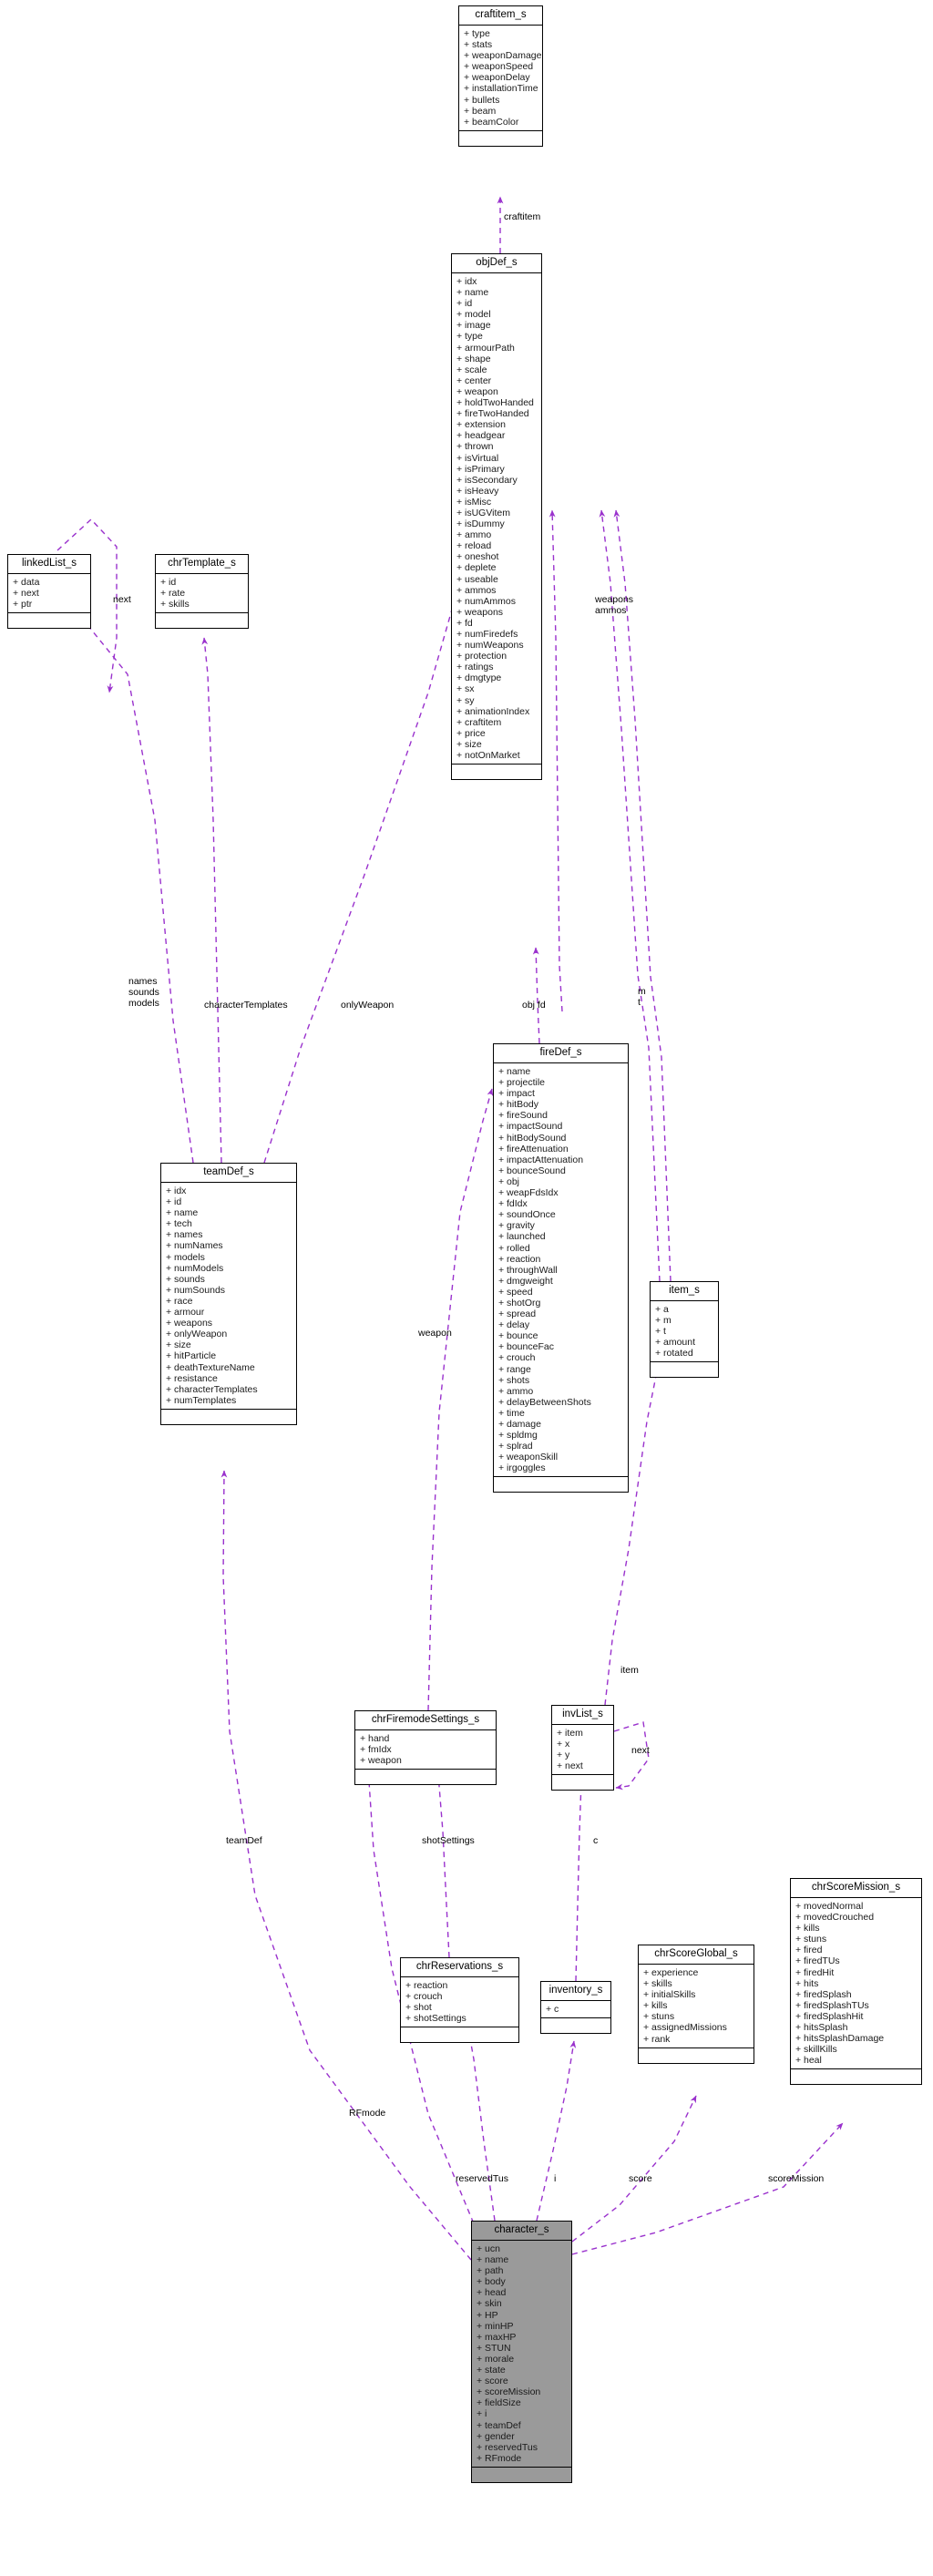 The height and width of the screenshot is (2576, 933). I want to click on attribute-name: deplete, so click(481, 568).